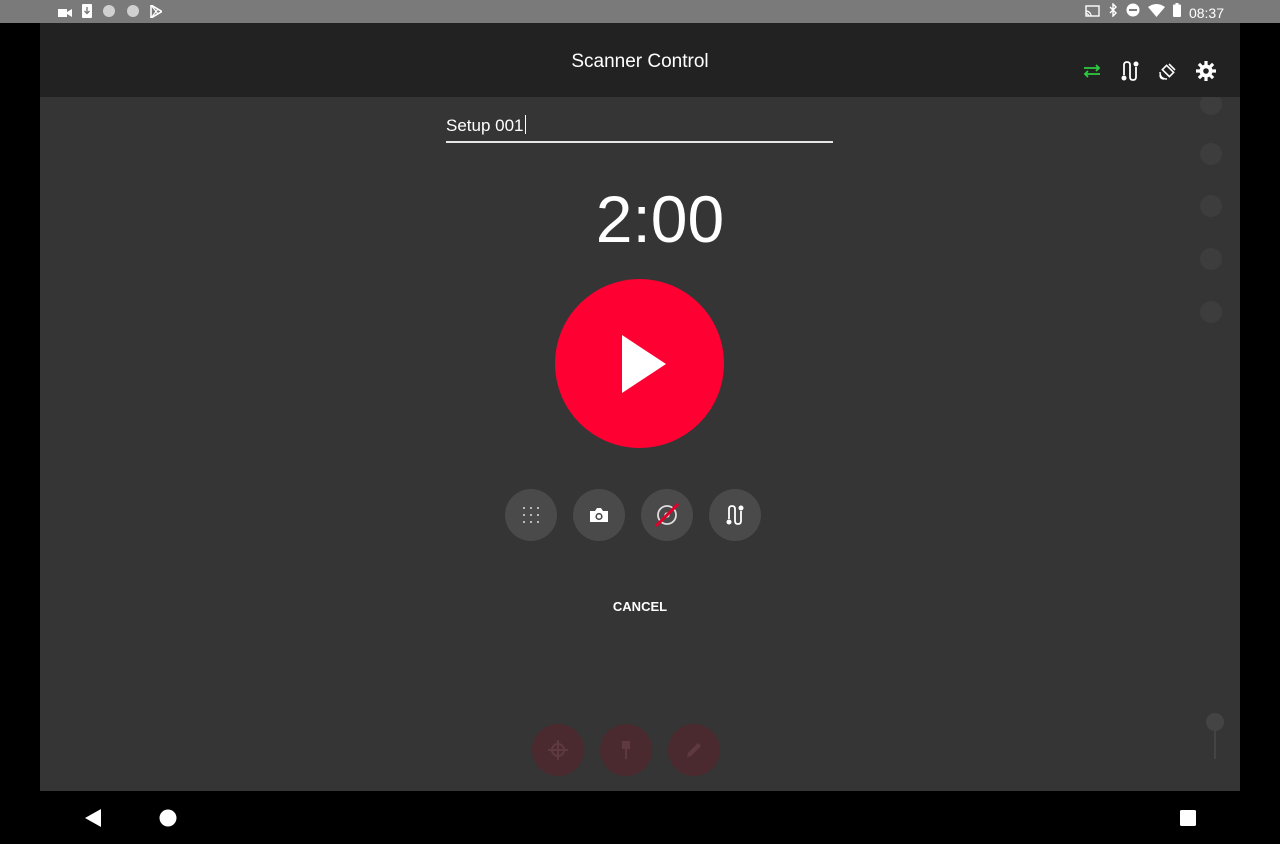 The width and height of the screenshot is (1280, 844). What do you see at coordinates (1133, 12) in the screenshot?
I see `do-not-disturb-icon` at bounding box center [1133, 12].